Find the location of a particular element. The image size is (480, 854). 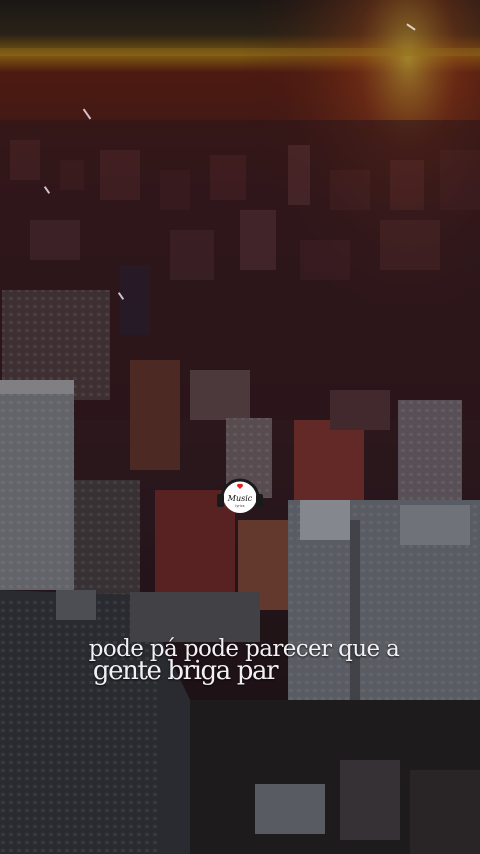

headphones-heart-icon: Music lyrics is located at coordinates (240, 495).